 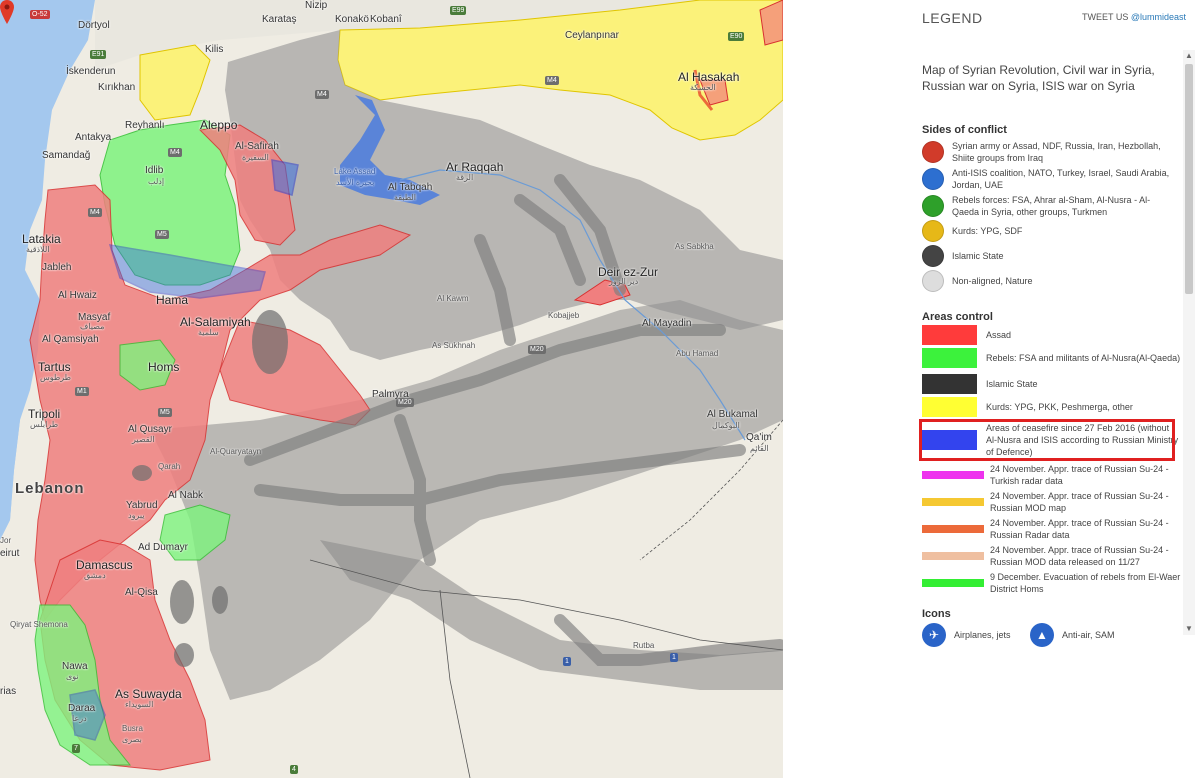 What do you see at coordinates (987, 231) in the screenshot?
I see `side-text: Kurds: YPG, SDF` at bounding box center [987, 231].